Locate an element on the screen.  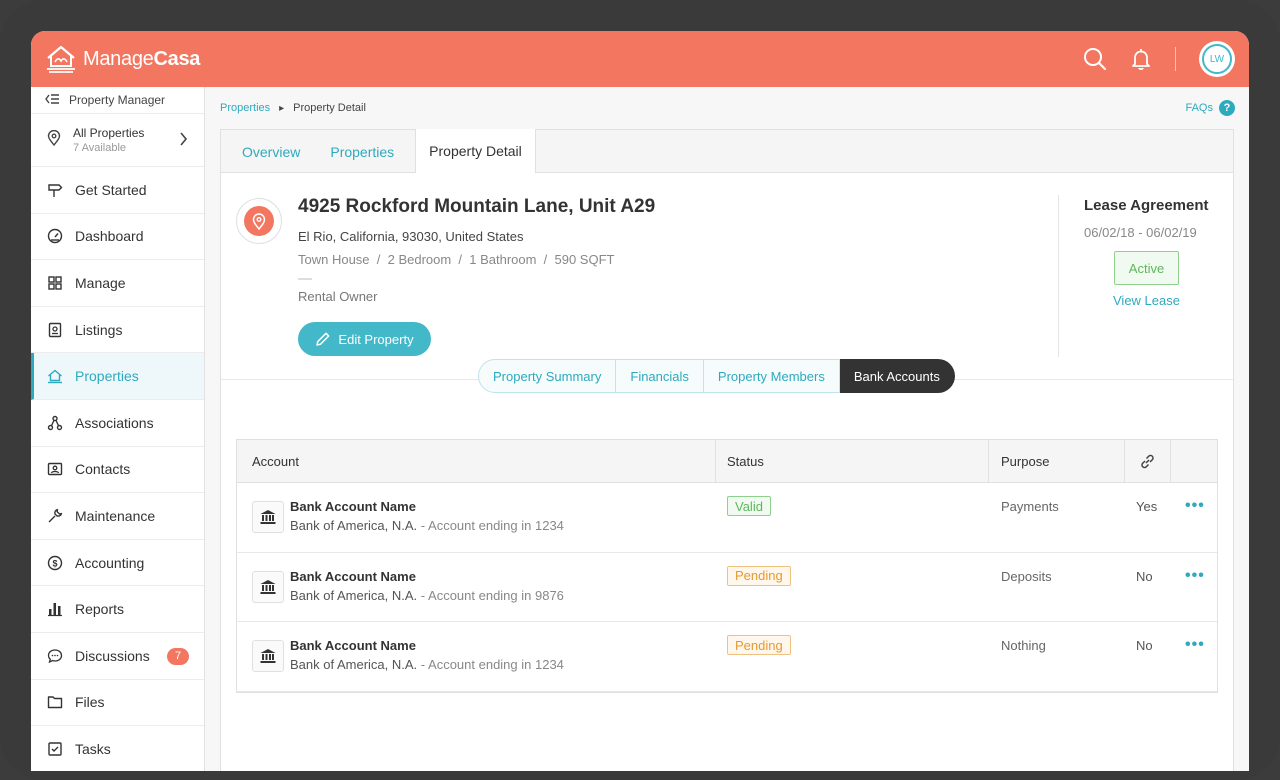
edit-property-button: Edit Property is located at coordinates (364, 339).